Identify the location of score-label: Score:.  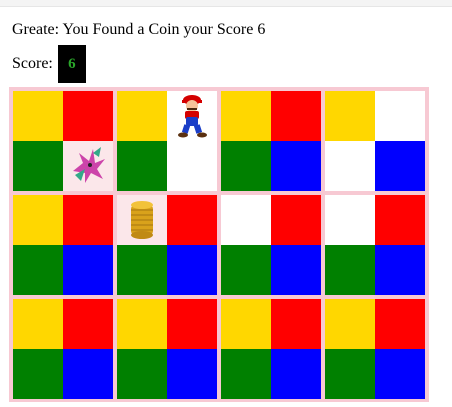
(32, 63).